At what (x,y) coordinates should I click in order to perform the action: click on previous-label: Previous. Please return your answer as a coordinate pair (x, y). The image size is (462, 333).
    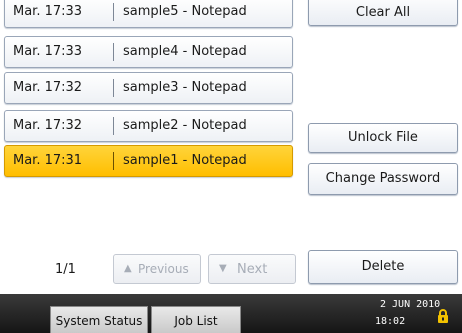
    Looking at the image, I should click on (163, 269).